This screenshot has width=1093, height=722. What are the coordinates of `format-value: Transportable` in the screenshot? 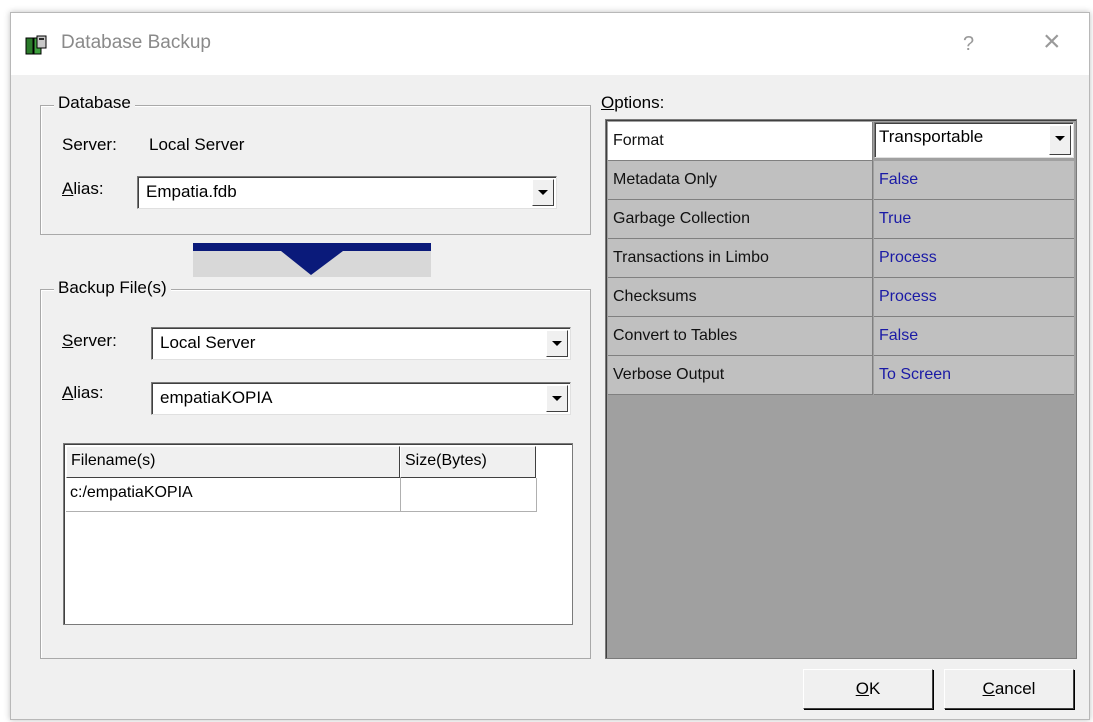 It's located at (931, 136).